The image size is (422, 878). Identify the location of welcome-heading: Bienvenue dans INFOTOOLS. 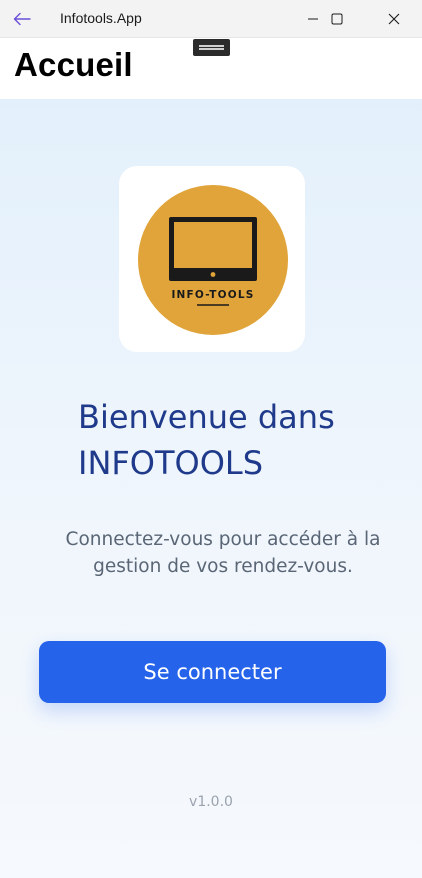
(206, 440).